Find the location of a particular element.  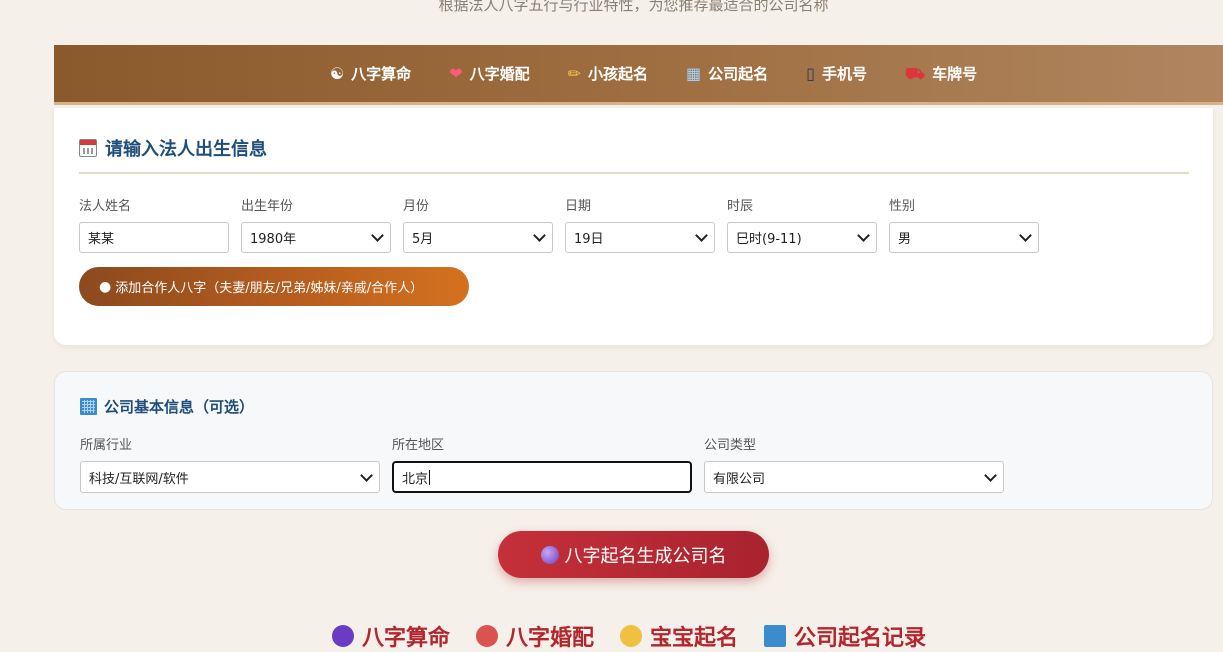

year-select: 1980年 is located at coordinates (316, 237).